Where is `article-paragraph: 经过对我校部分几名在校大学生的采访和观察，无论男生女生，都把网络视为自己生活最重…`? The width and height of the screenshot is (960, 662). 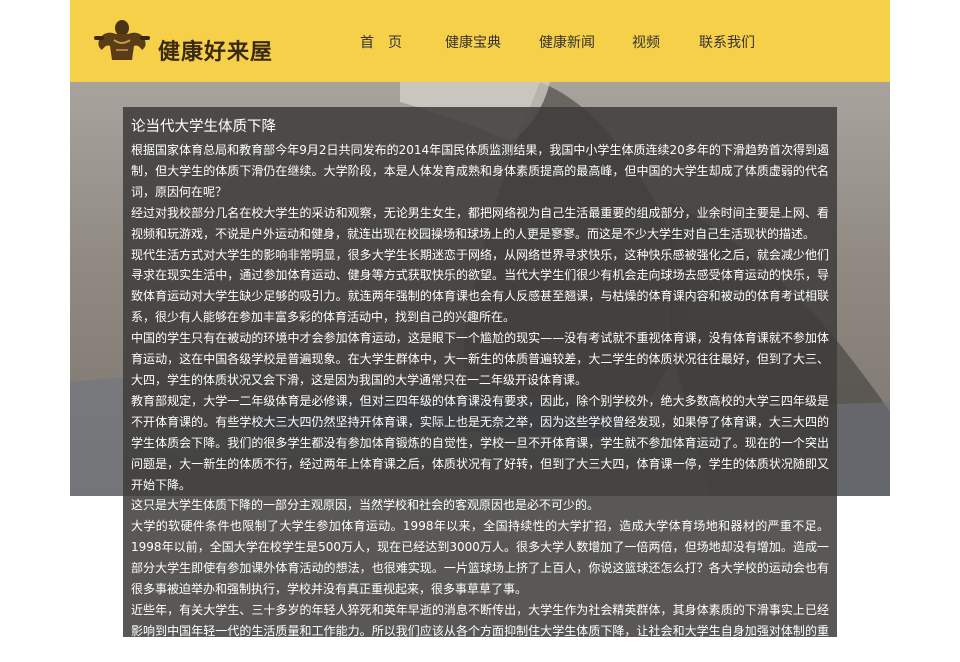 article-paragraph: 经过对我校部分几名在校大学生的采访和观察，无论男生女生，都把网络视为自己生活最重… is located at coordinates (480, 223).